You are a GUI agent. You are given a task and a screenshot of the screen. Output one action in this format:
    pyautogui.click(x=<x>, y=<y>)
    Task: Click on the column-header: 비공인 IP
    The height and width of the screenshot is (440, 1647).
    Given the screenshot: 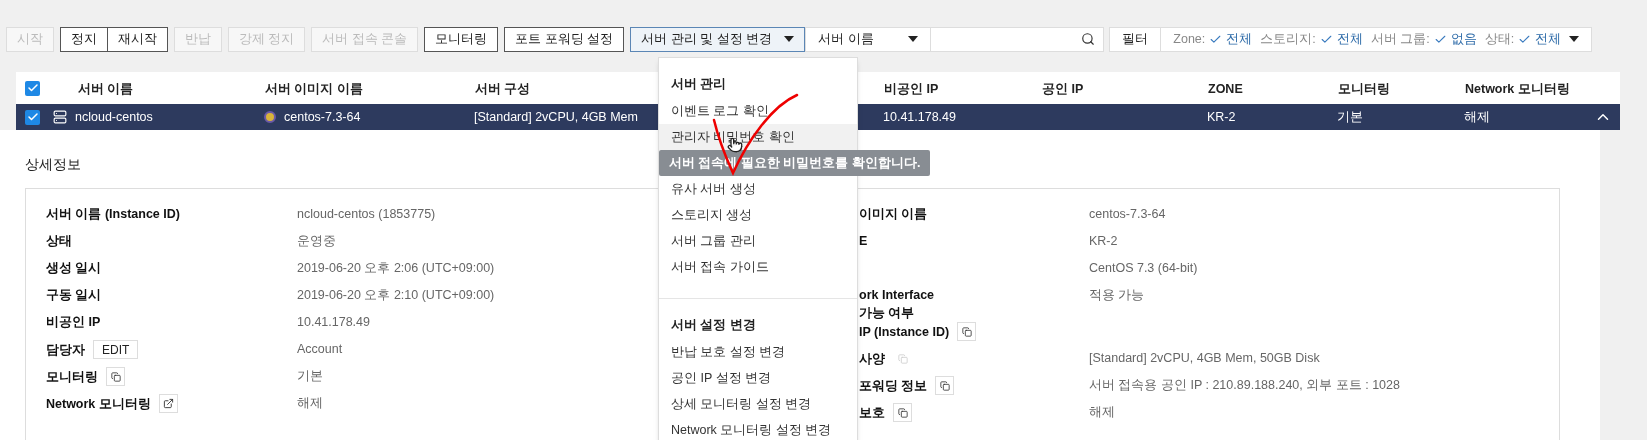 What is the action you would take?
    pyautogui.click(x=911, y=89)
    